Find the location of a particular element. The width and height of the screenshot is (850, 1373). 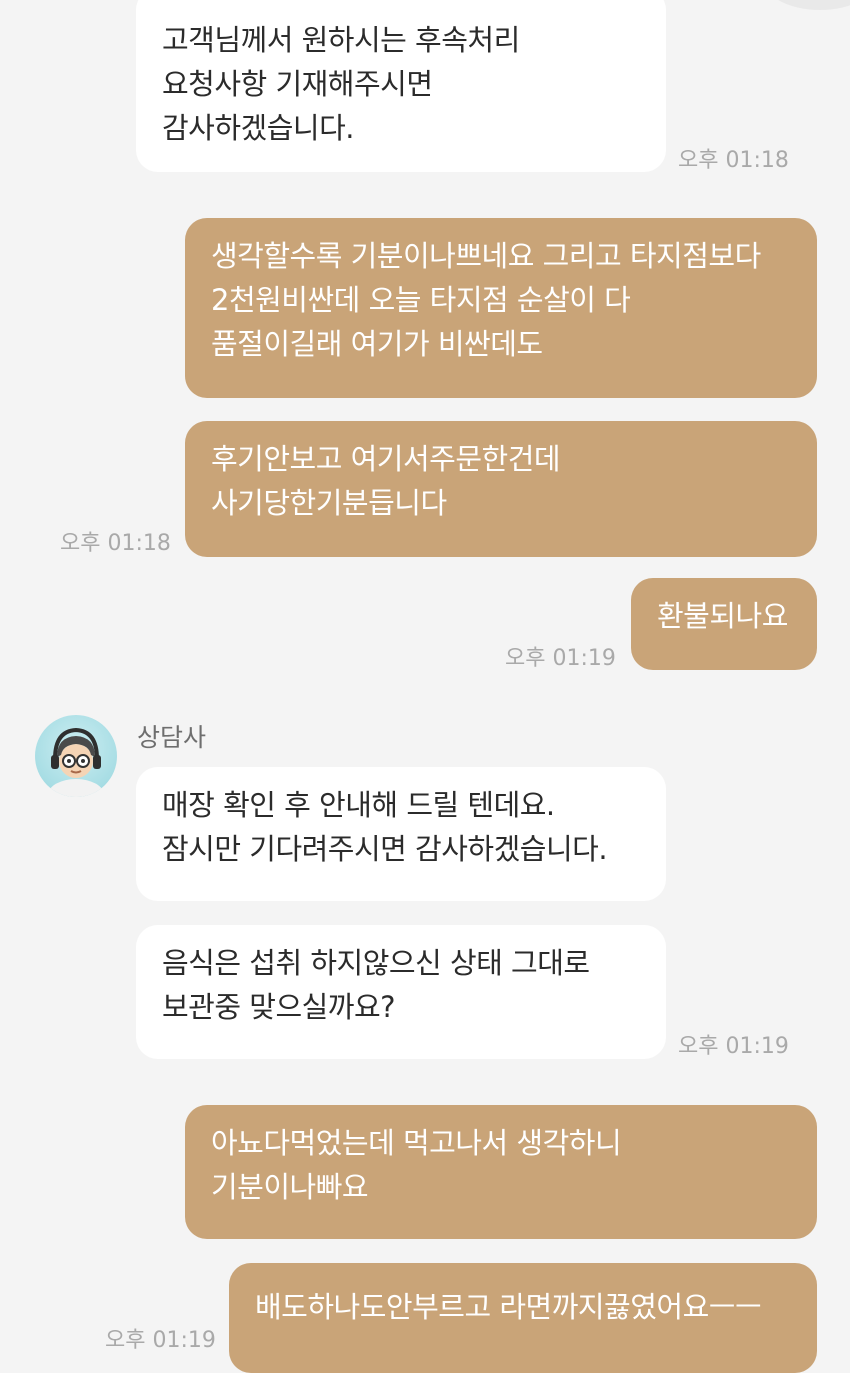

agent-avatar-icon is located at coordinates (76, 762).